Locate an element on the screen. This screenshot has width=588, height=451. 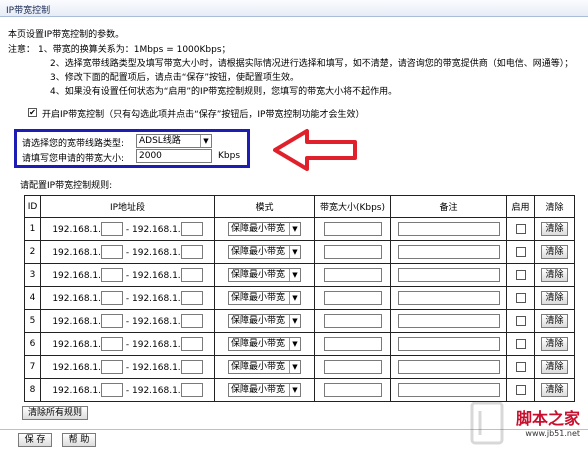
arrow-pointer-icon is located at coordinates (315, 150).